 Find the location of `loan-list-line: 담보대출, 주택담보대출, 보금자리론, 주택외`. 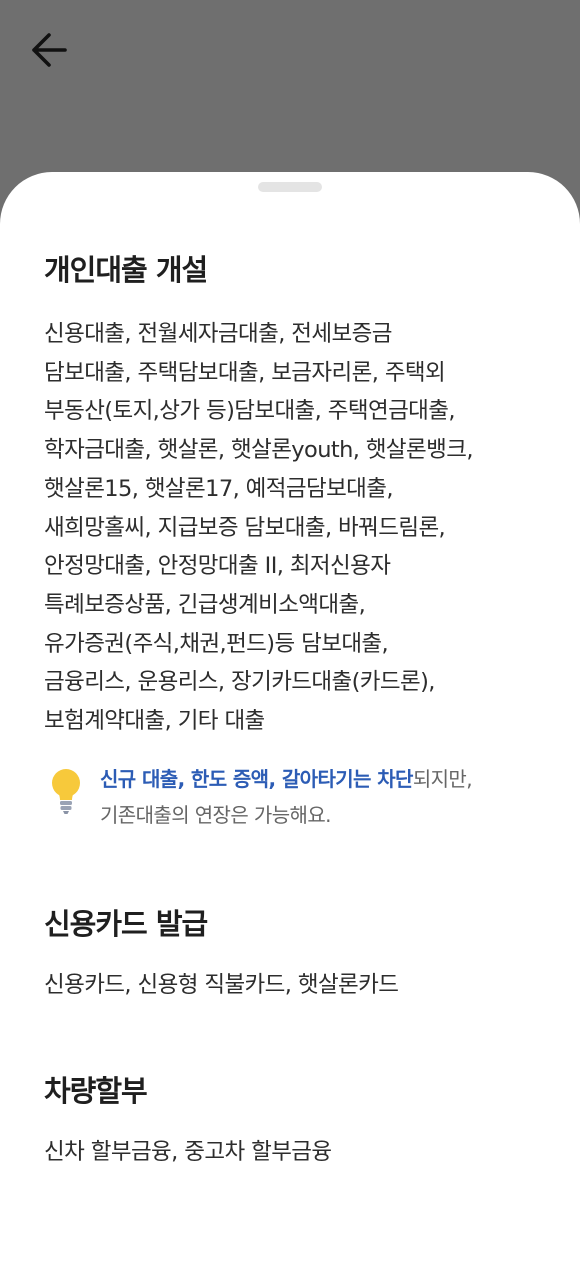

loan-list-line: 담보대출, 주택담보대출, 보금자리론, 주택외 is located at coordinates (245, 372).